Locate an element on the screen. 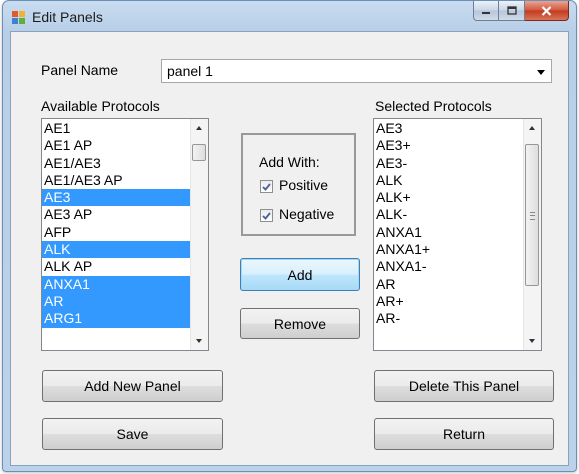 This screenshot has height=474, width=579. list-item: AE3- is located at coordinates (449, 163).